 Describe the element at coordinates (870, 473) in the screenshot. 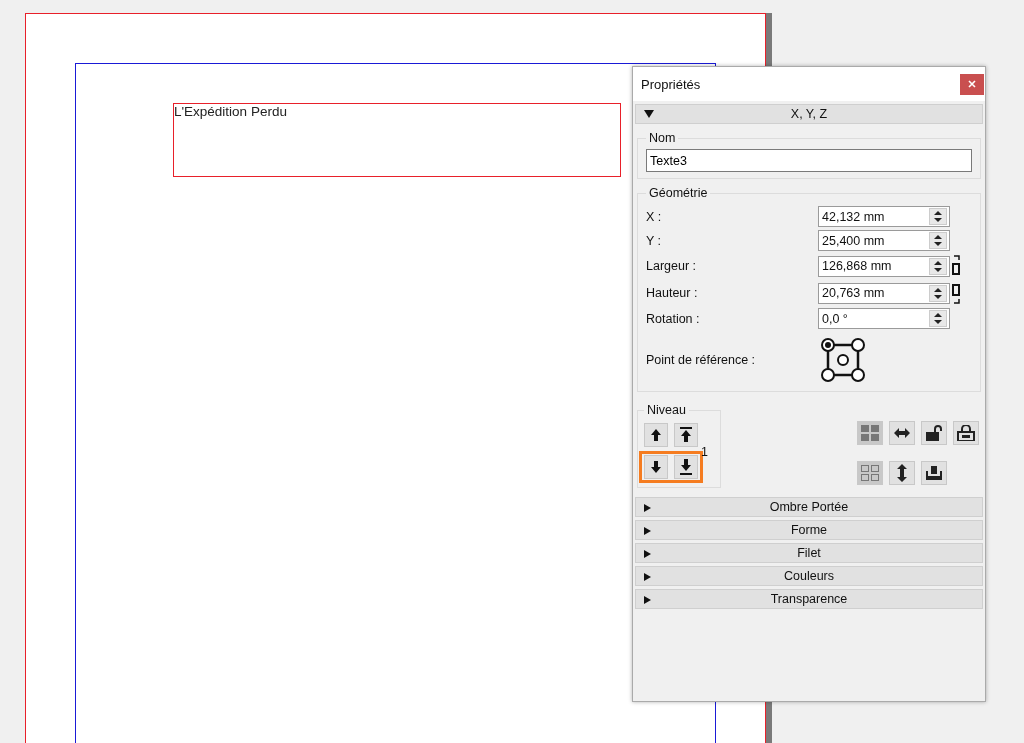

I see `grid-outline-icon` at that location.